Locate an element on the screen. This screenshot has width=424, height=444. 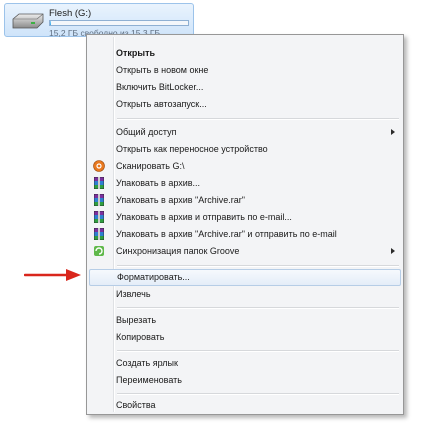
menu-item-copy: Копировать is located at coordinates (245, 337).